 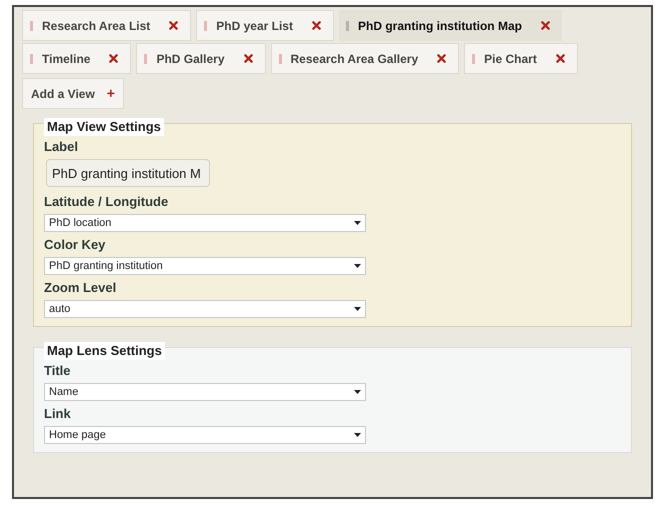 I want to click on view-tab: Research Area Gallery, so click(x=365, y=58).